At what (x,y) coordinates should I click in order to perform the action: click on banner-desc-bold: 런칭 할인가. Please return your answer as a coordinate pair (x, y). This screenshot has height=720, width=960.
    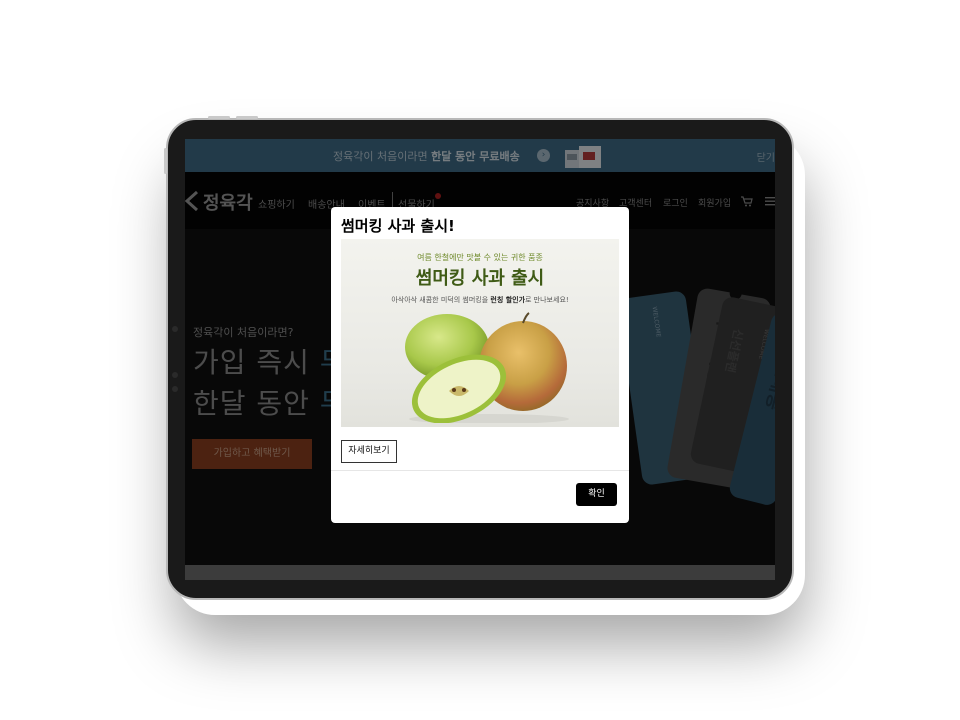
    Looking at the image, I should click on (508, 300).